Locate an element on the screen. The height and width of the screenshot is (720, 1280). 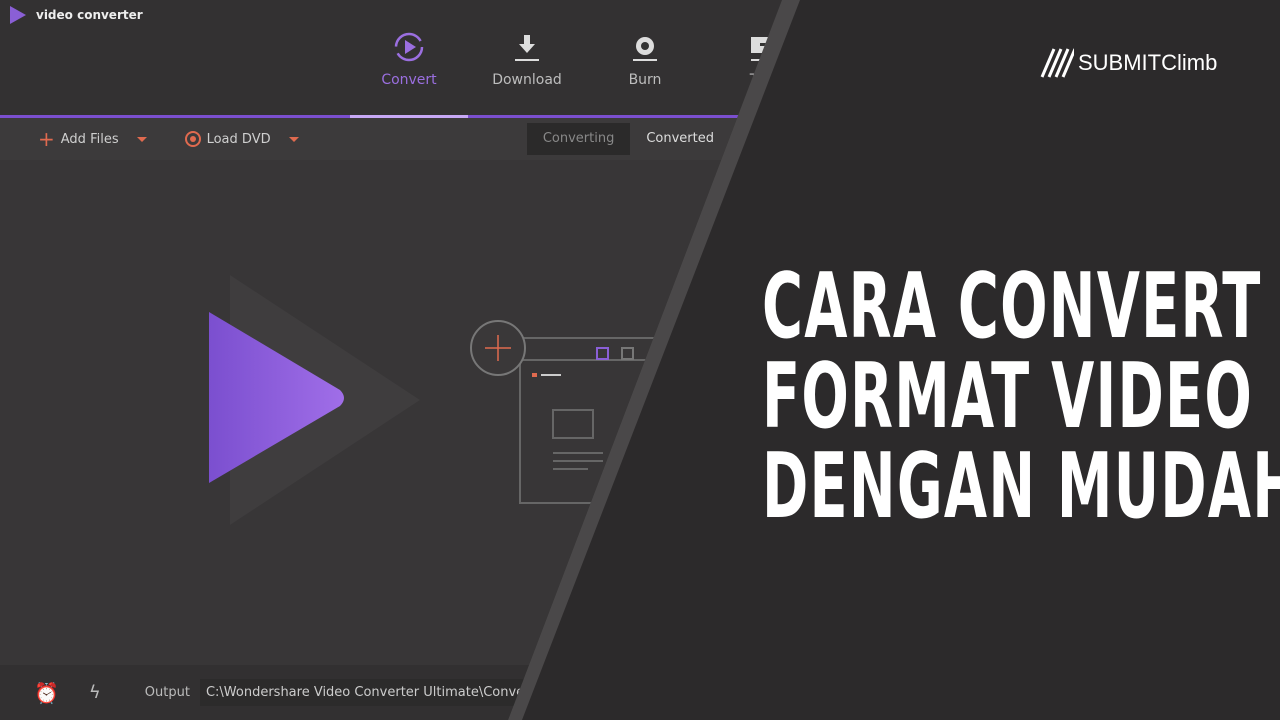
play-logo-icon is located at coordinates (18, 15).